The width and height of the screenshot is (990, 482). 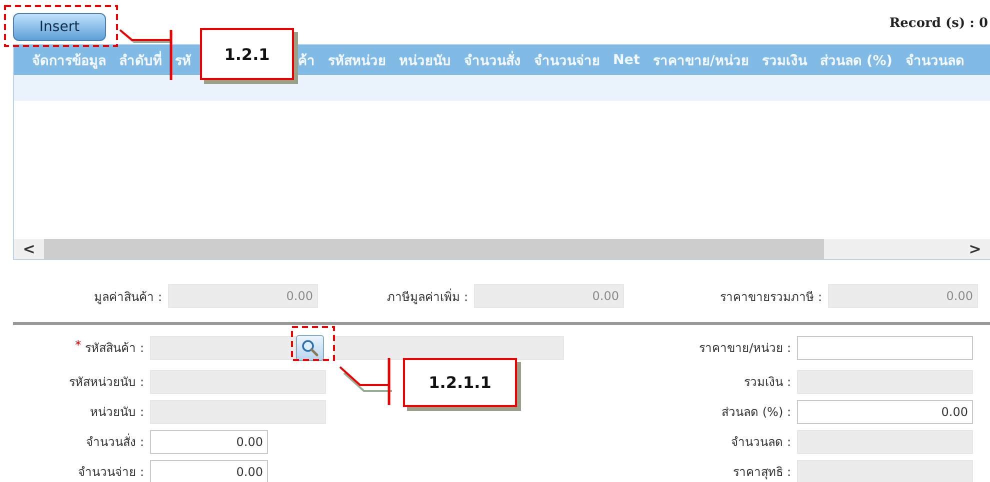 What do you see at coordinates (117, 412) in the screenshot?
I see `field-label: หน่วยนับ :` at bounding box center [117, 412].